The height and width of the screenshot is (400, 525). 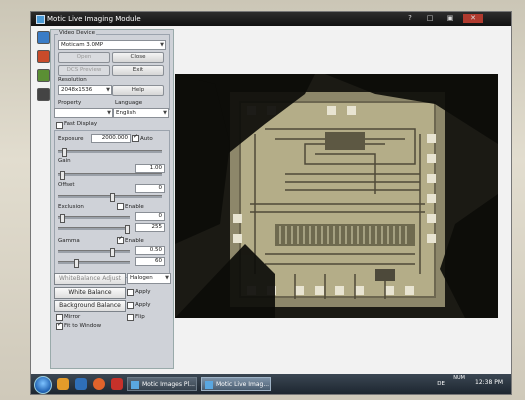 I want to click on exclusion-enable-checkbox, so click(x=120, y=206).